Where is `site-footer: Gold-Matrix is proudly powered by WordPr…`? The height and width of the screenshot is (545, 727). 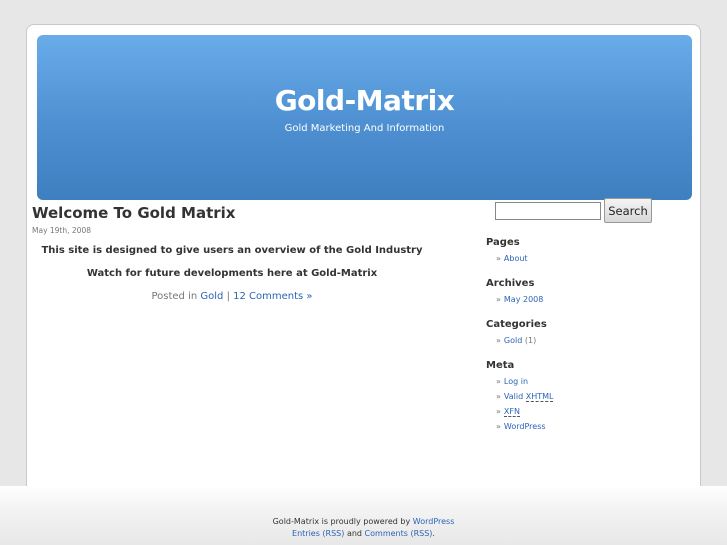 site-footer: Gold-Matrix is proudly powered by WordPr… is located at coordinates (363, 515).